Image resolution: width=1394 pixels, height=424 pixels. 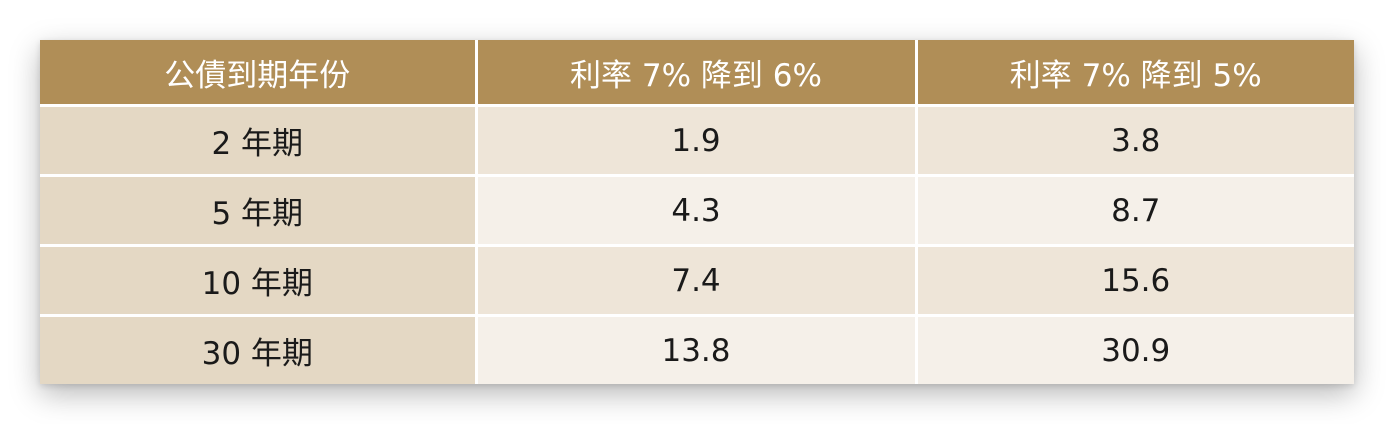 I want to click on row-term-label: 2 年期, so click(x=259, y=140).